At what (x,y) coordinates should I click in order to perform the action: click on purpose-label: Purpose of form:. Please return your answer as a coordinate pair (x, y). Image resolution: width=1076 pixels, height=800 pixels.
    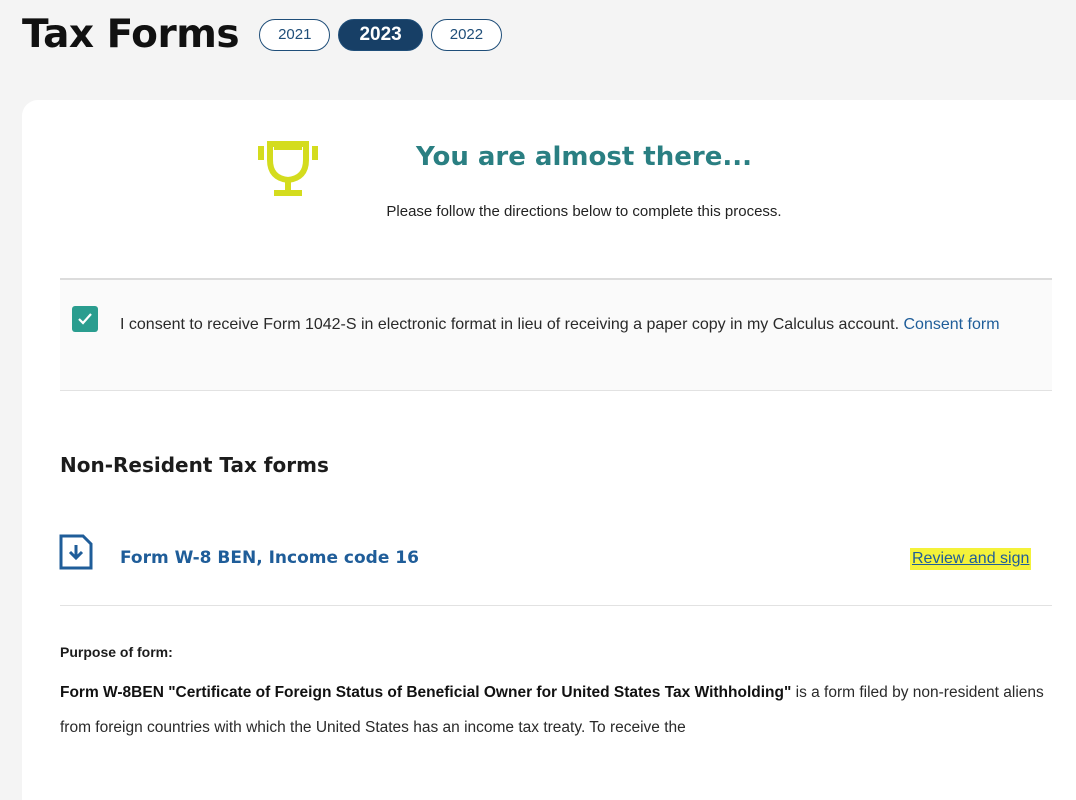
    Looking at the image, I should click on (116, 652).